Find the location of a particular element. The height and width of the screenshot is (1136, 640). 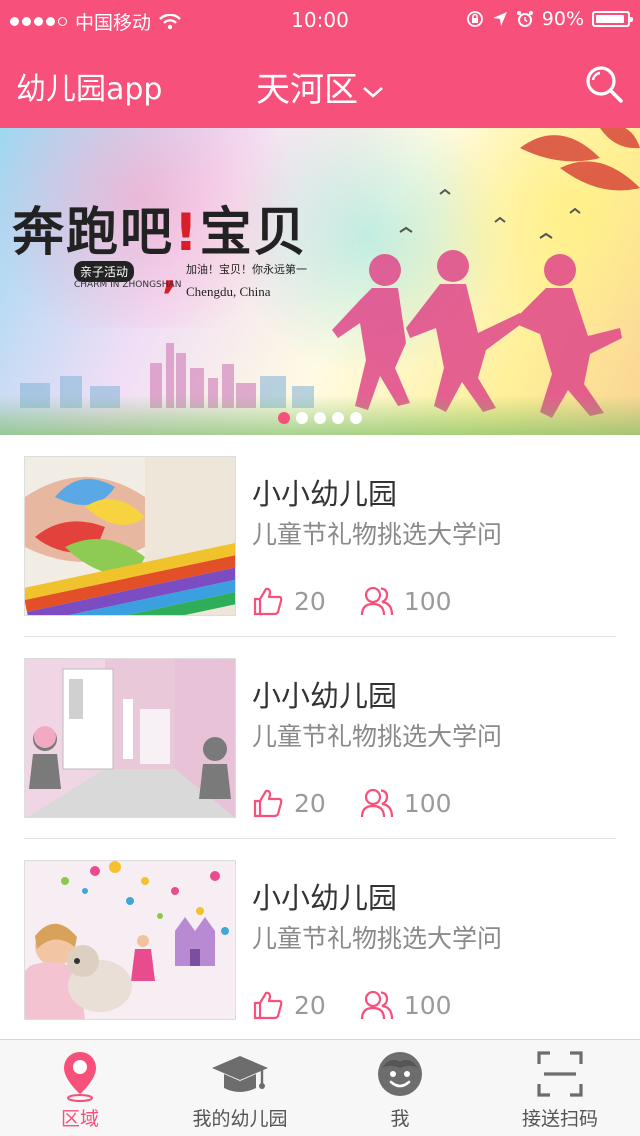

tab-label: 我 is located at coordinates (400, 1119).